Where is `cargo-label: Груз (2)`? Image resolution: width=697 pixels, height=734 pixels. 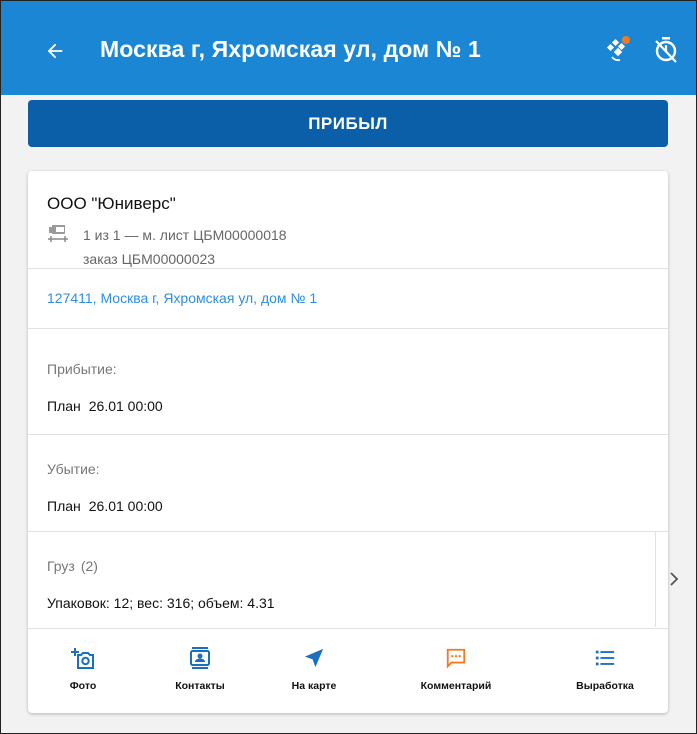 cargo-label: Груз (2) is located at coordinates (72, 566).